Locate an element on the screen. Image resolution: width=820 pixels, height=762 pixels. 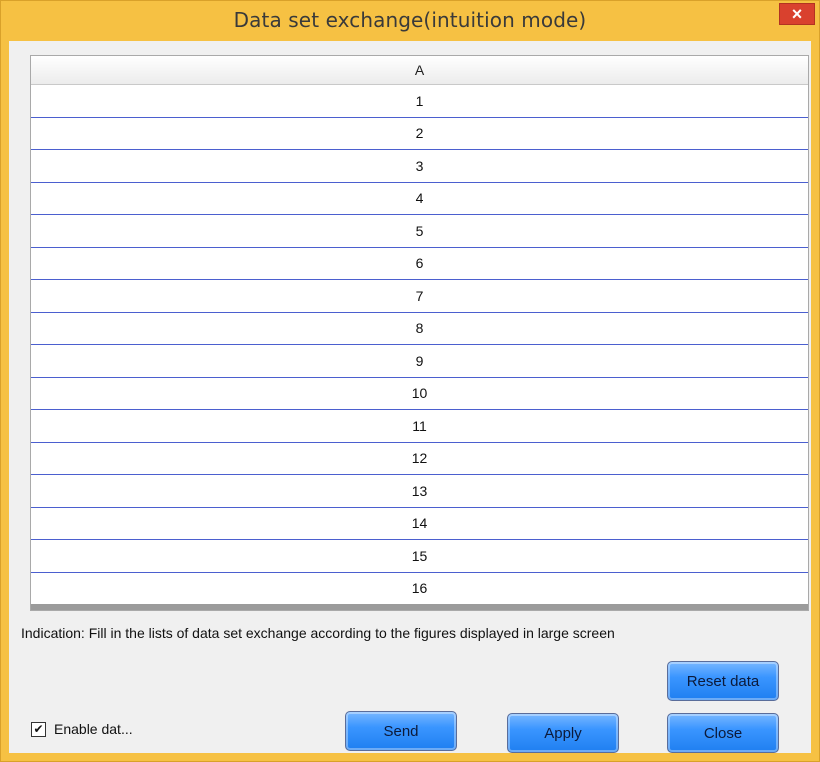
table-row: 3 is located at coordinates (419, 166).